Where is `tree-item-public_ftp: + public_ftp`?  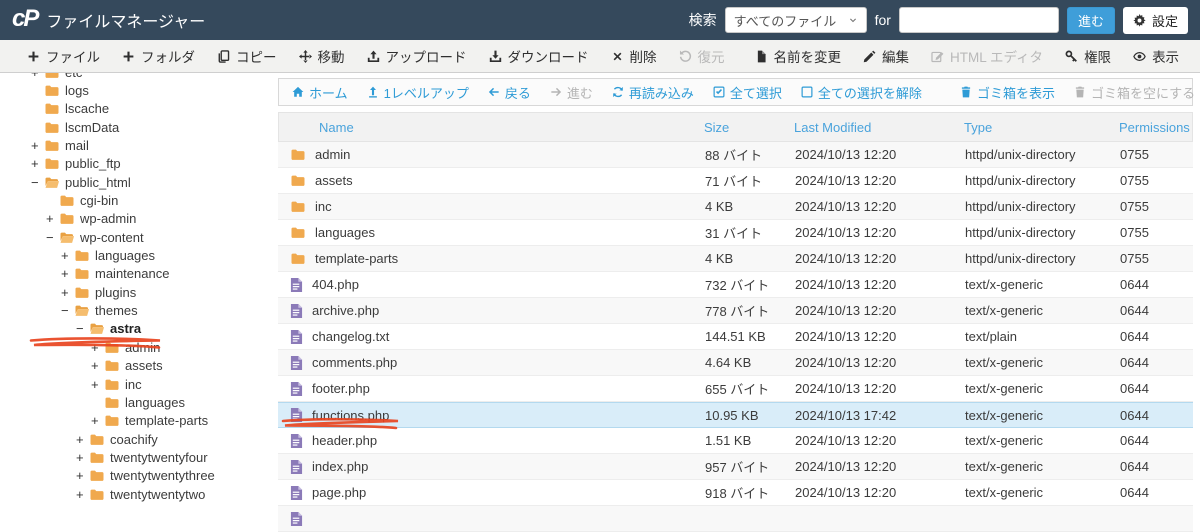 tree-item-public_ftp: + public_ftp is located at coordinates (135, 164).